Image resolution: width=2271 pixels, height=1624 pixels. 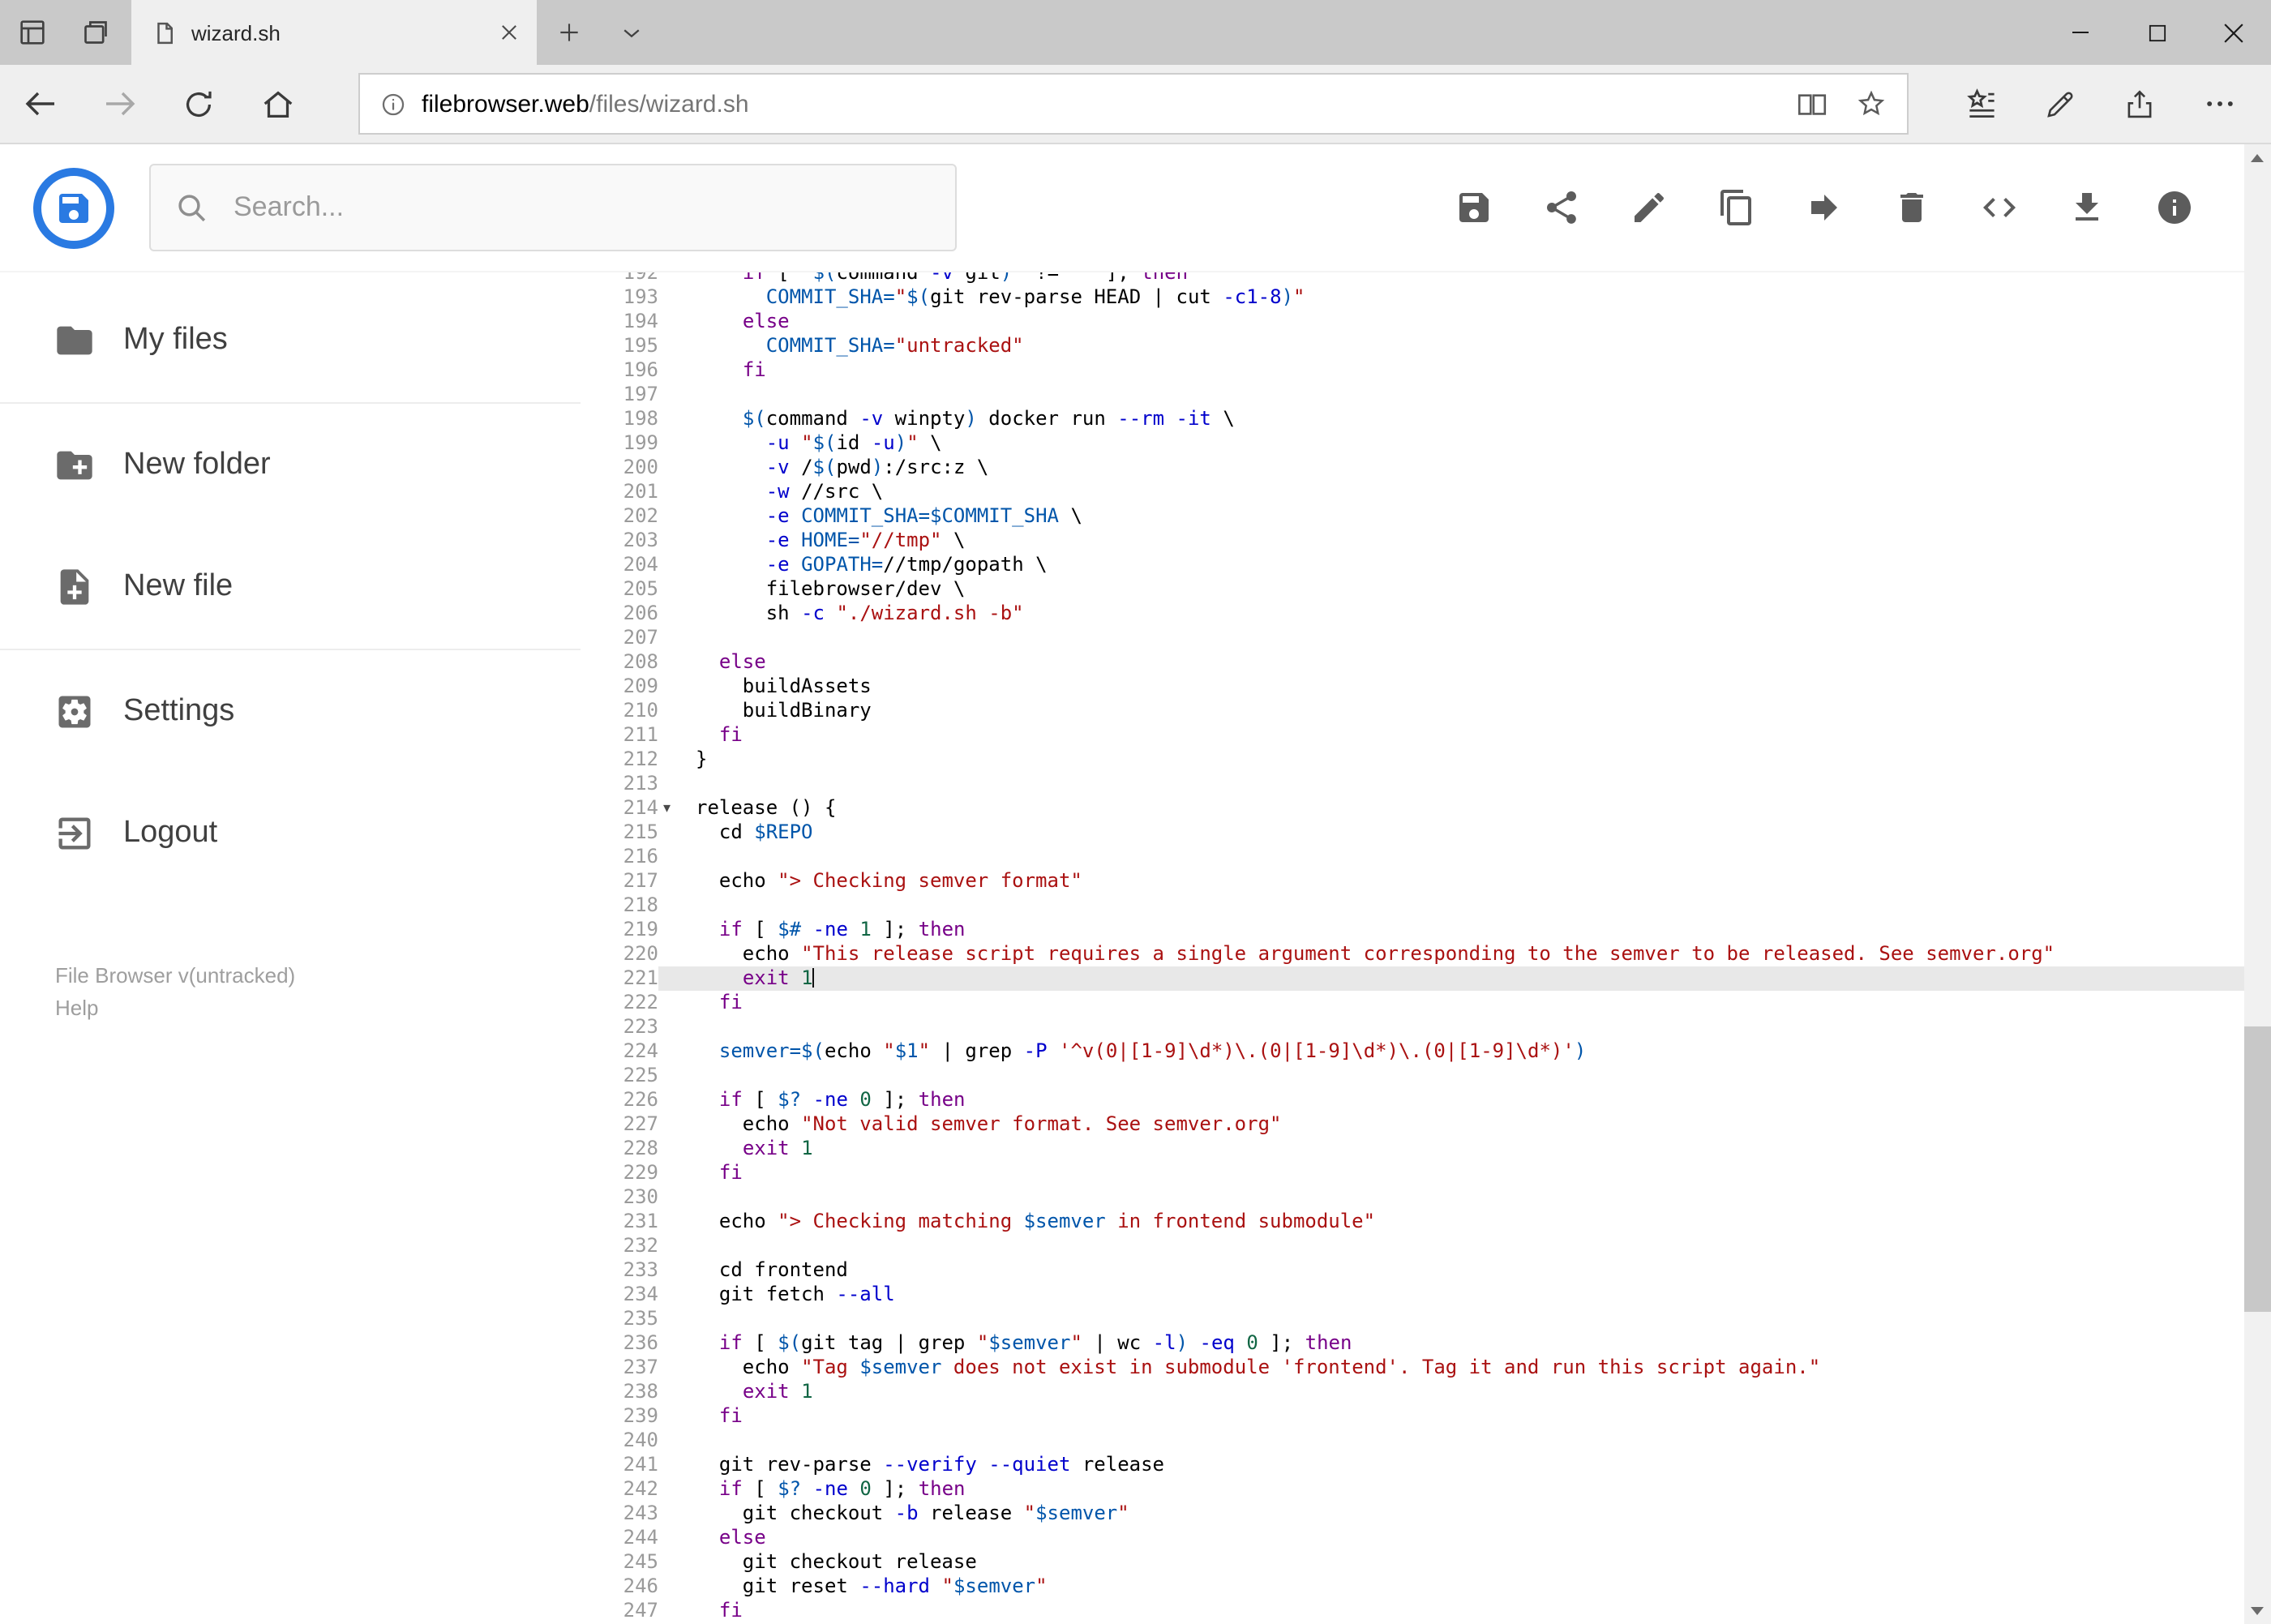 What do you see at coordinates (1450, 590) in the screenshot?
I see `code-line-text: filebrowser/dev \` at bounding box center [1450, 590].